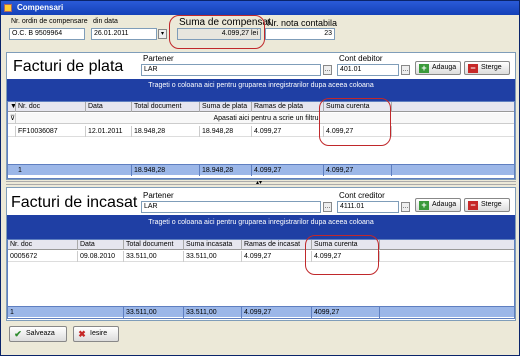 Image resolution: width=520 pixels, height=356 pixels. Describe the element at coordinates (74, 202) in the screenshot. I see `incasat-title: Facturi de incasat` at that location.